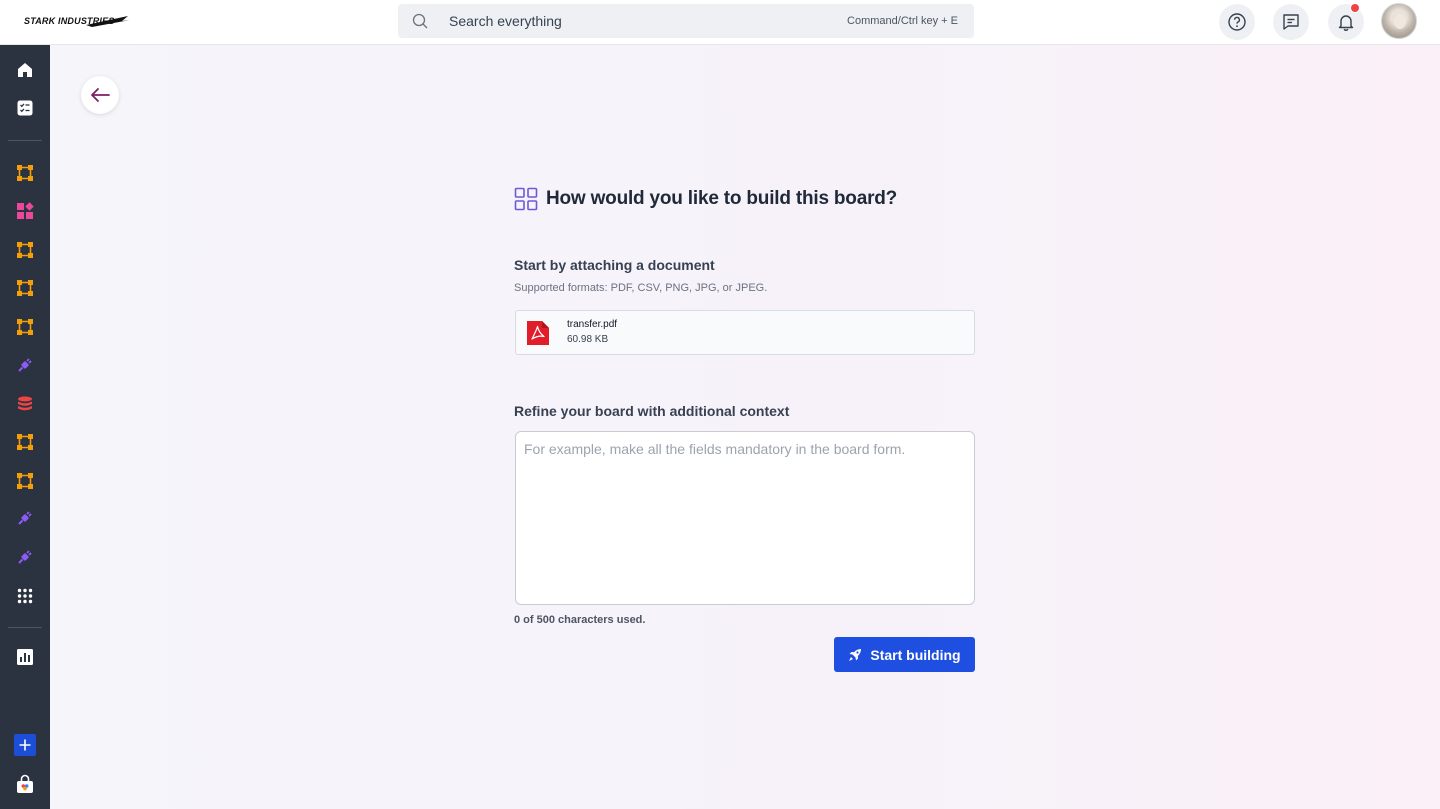 The image size is (1440, 809). I want to click on sidebar, so click(25, 427).